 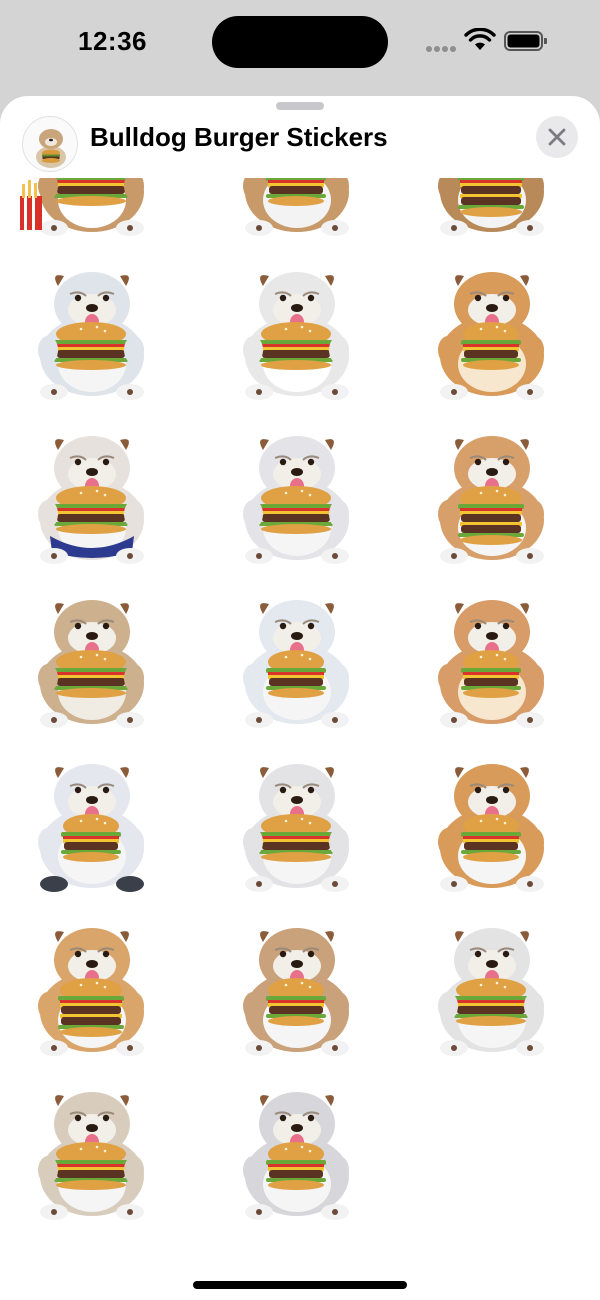 I want to click on status-time: 12:36, so click(x=112, y=41).